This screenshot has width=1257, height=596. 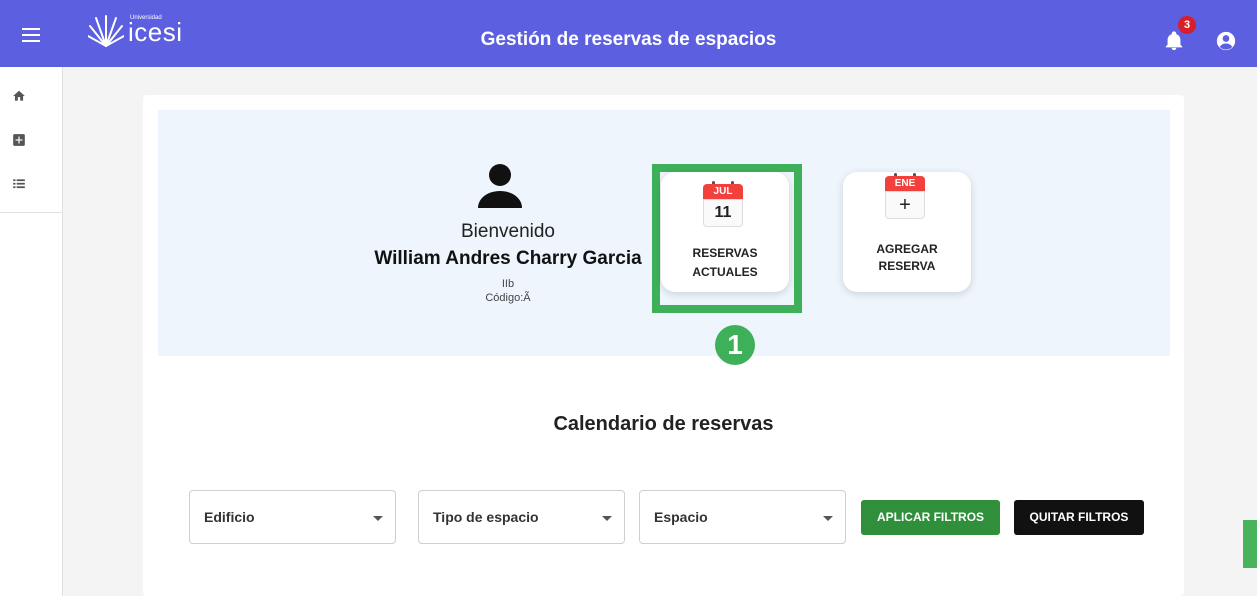 What do you see at coordinates (1079, 517) in the screenshot?
I see `clear-filters-button: QUITAR FILTROS` at bounding box center [1079, 517].